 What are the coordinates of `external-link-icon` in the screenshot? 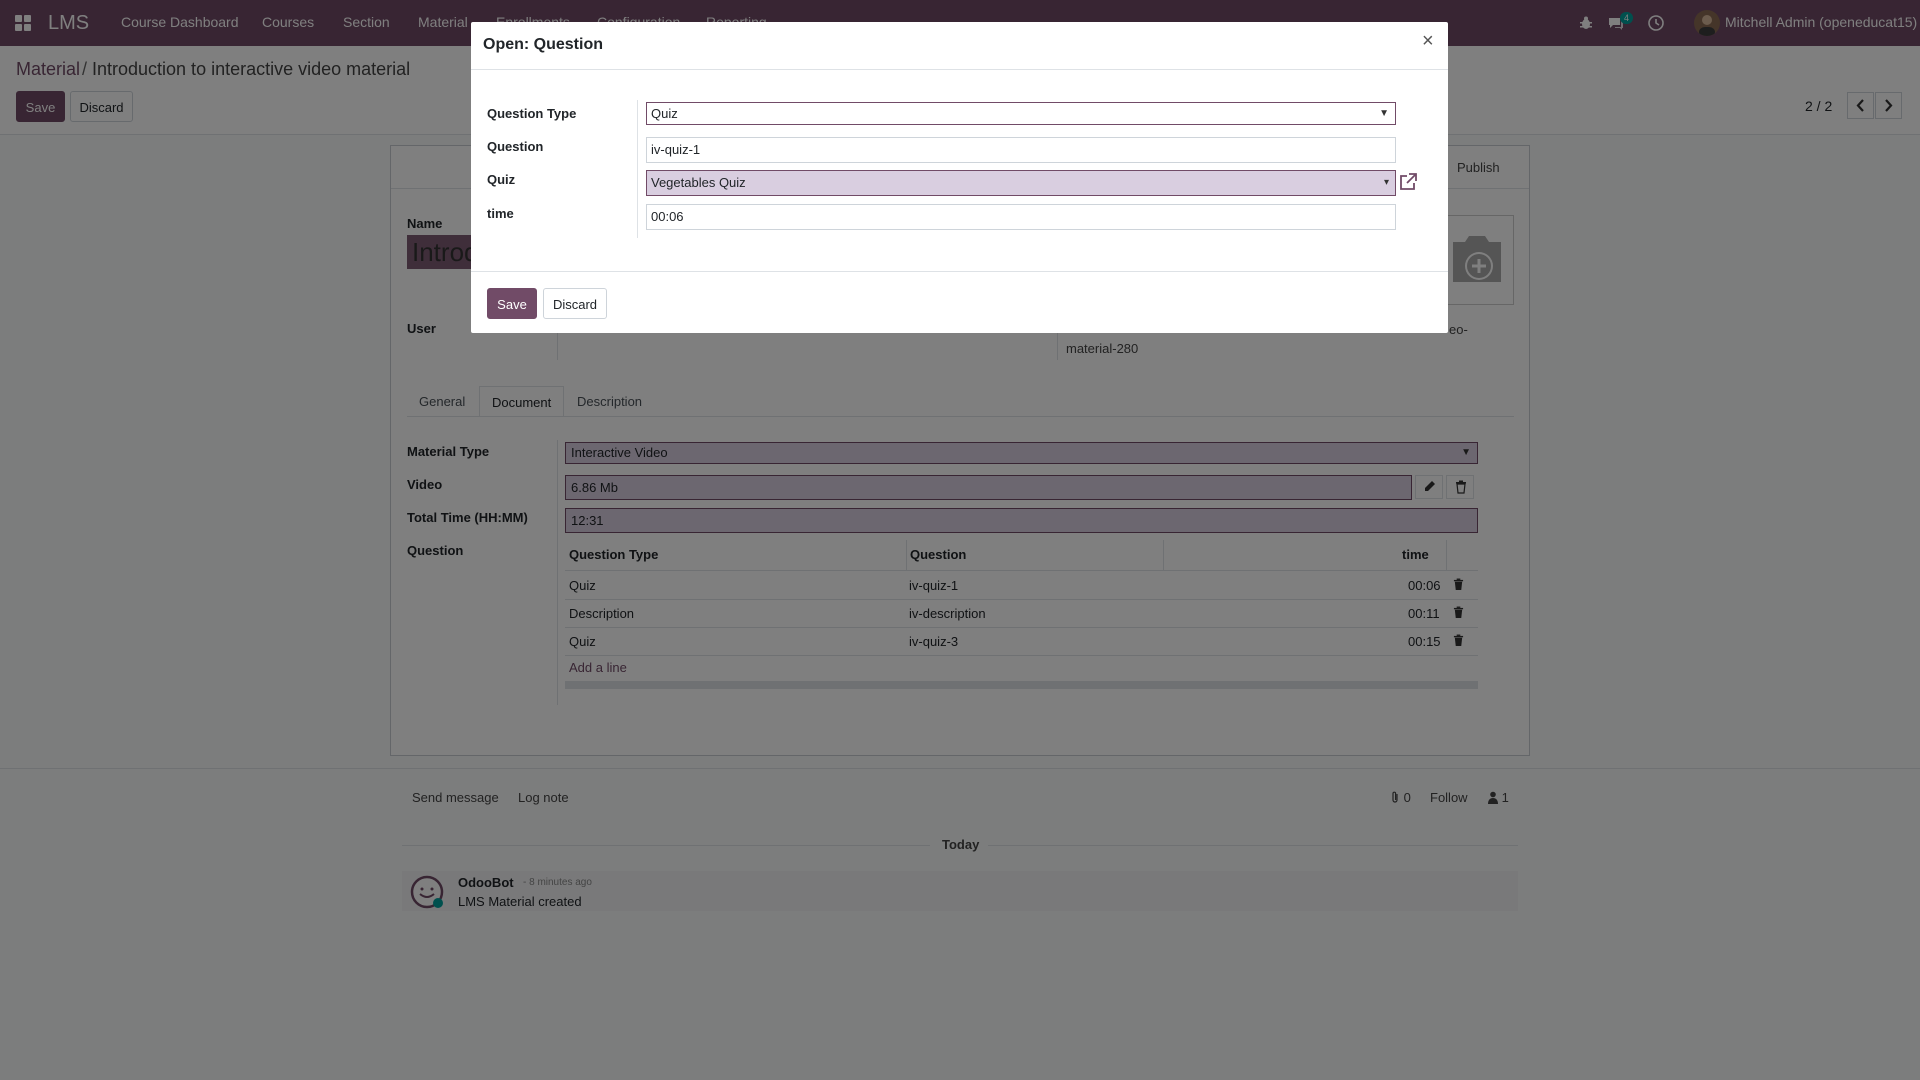 It's located at (1408, 182).